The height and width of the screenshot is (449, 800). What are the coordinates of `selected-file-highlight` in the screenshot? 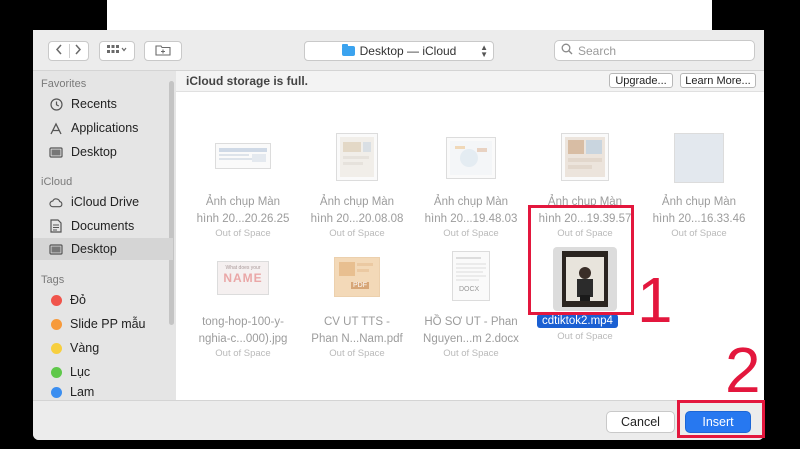 It's located at (581, 260).